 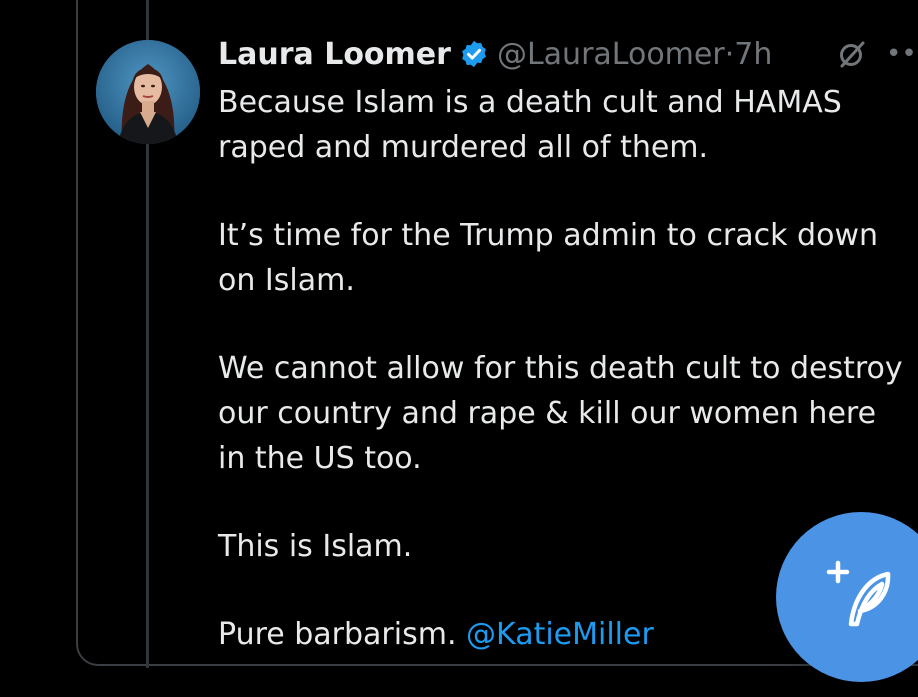 I want to click on author-handle: @LauraLoomer, so click(x=611, y=54).